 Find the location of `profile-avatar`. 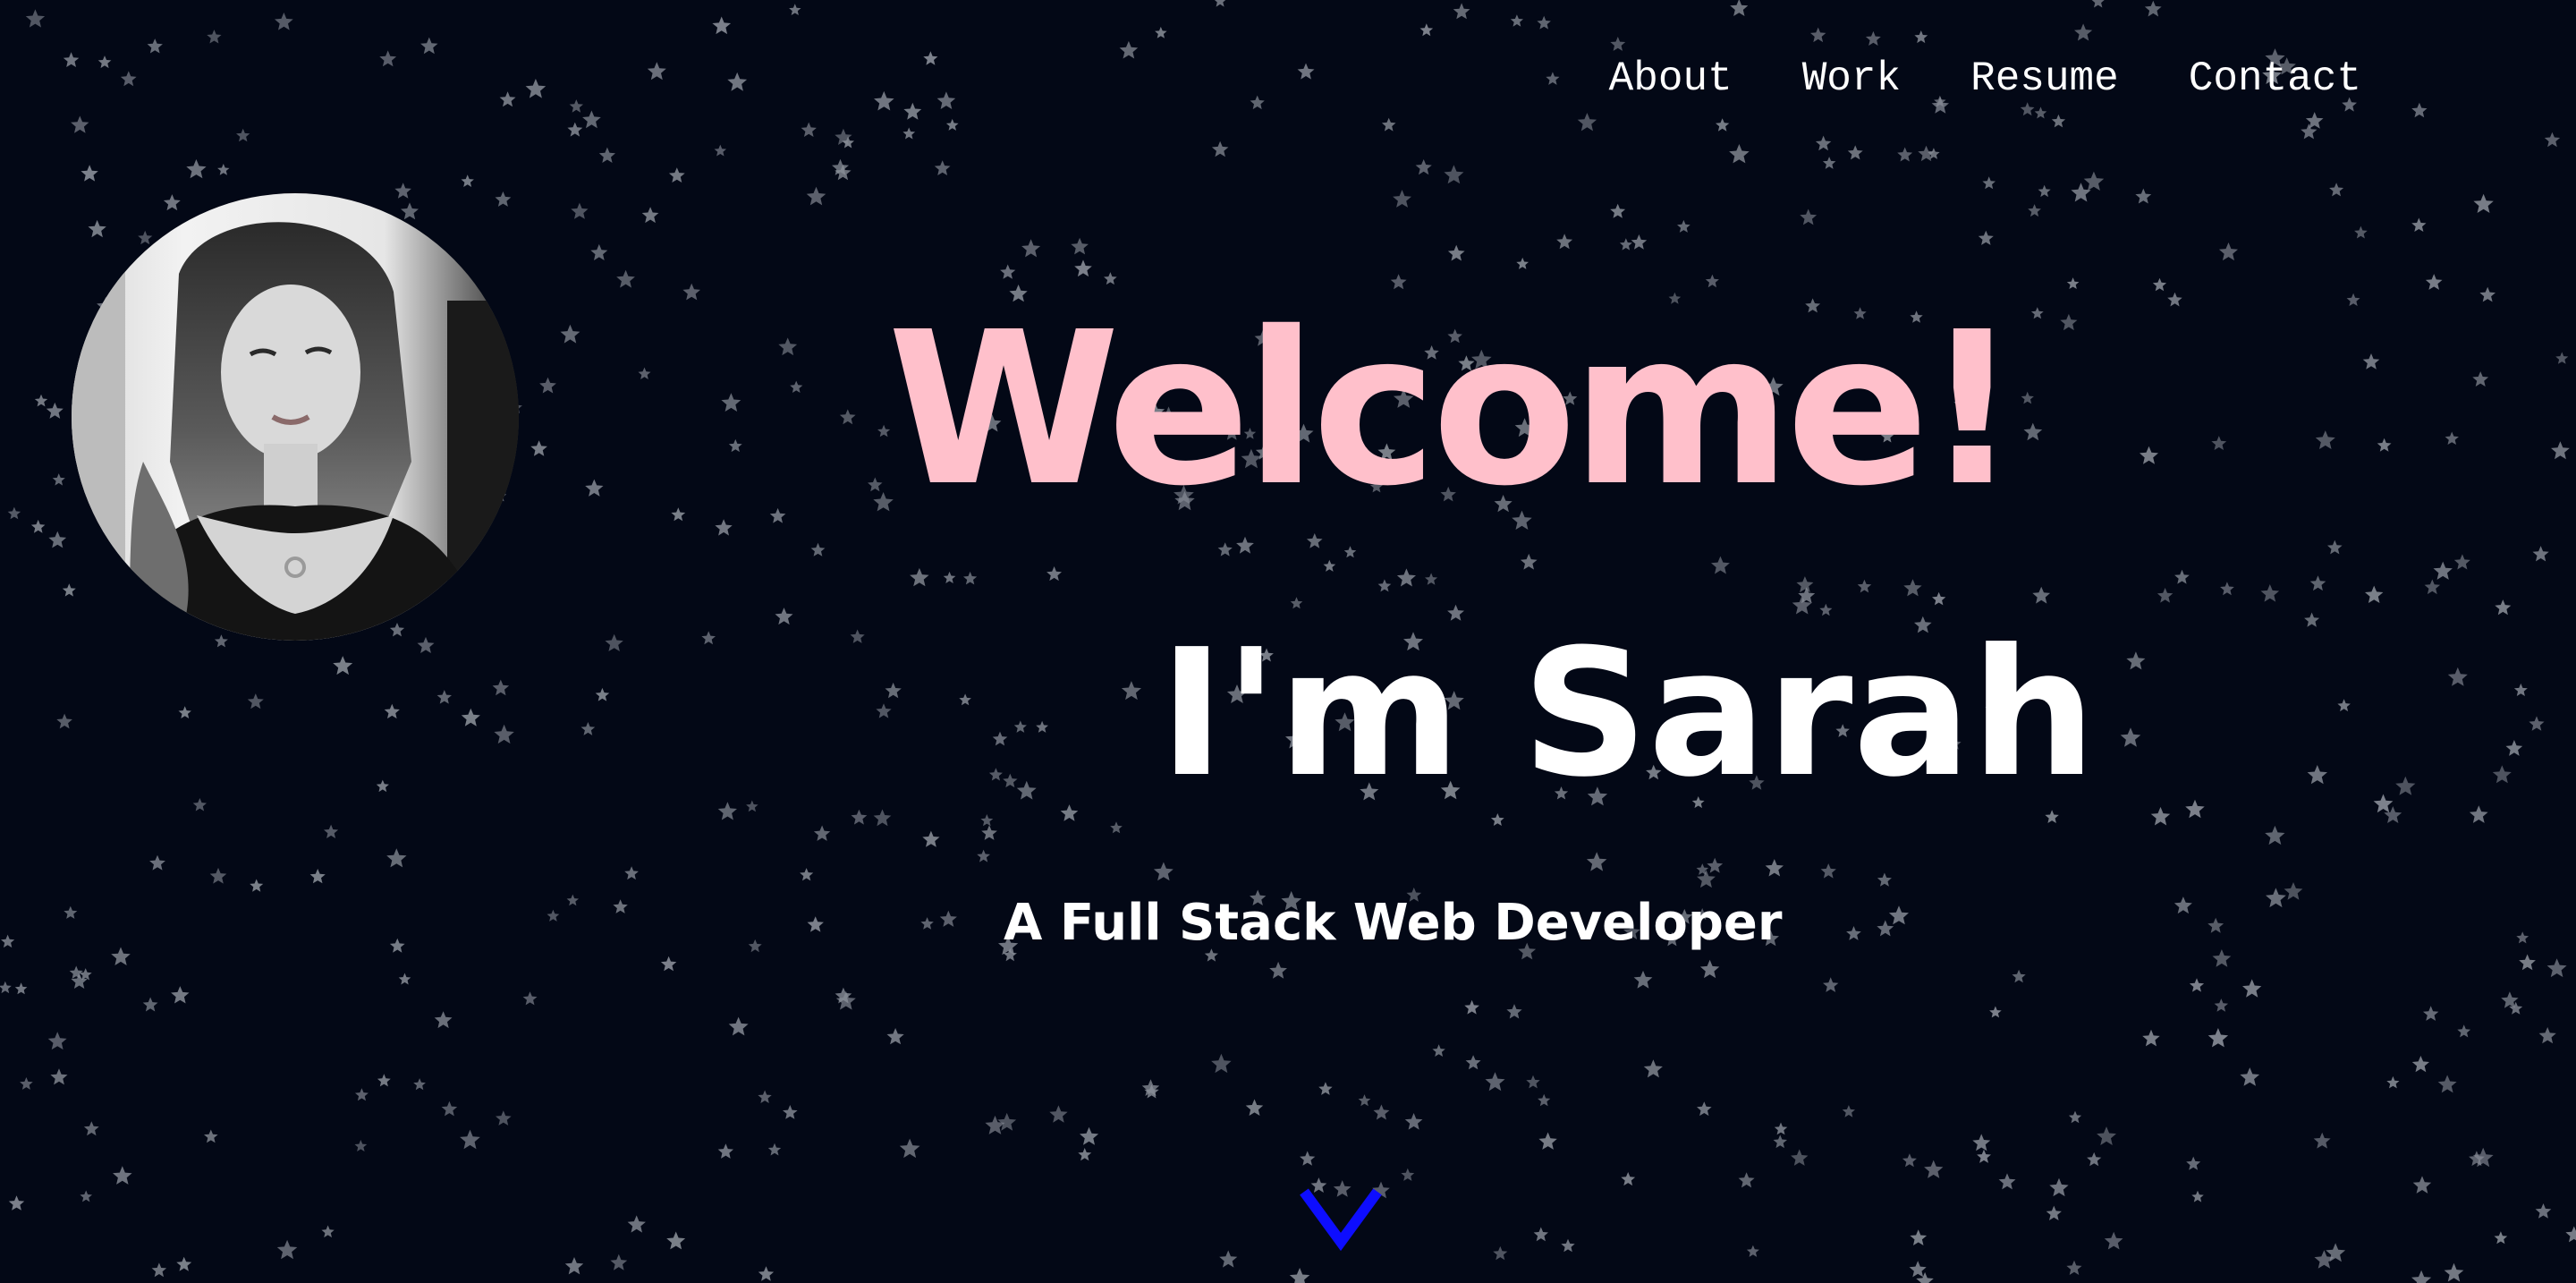

profile-avatar is located at coordinates (295, 417).